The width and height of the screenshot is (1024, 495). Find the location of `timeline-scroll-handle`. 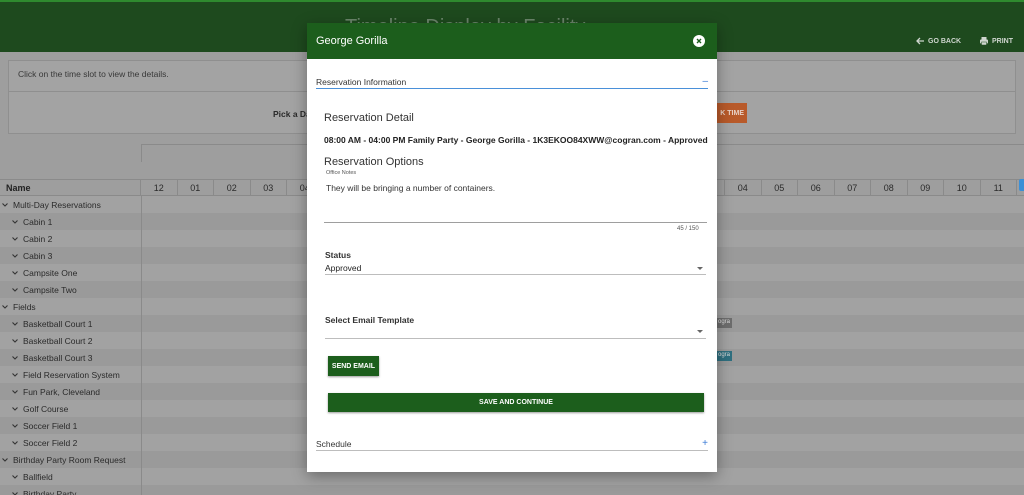

timeline-scroll-handle is located at coordinates (1021, 185).